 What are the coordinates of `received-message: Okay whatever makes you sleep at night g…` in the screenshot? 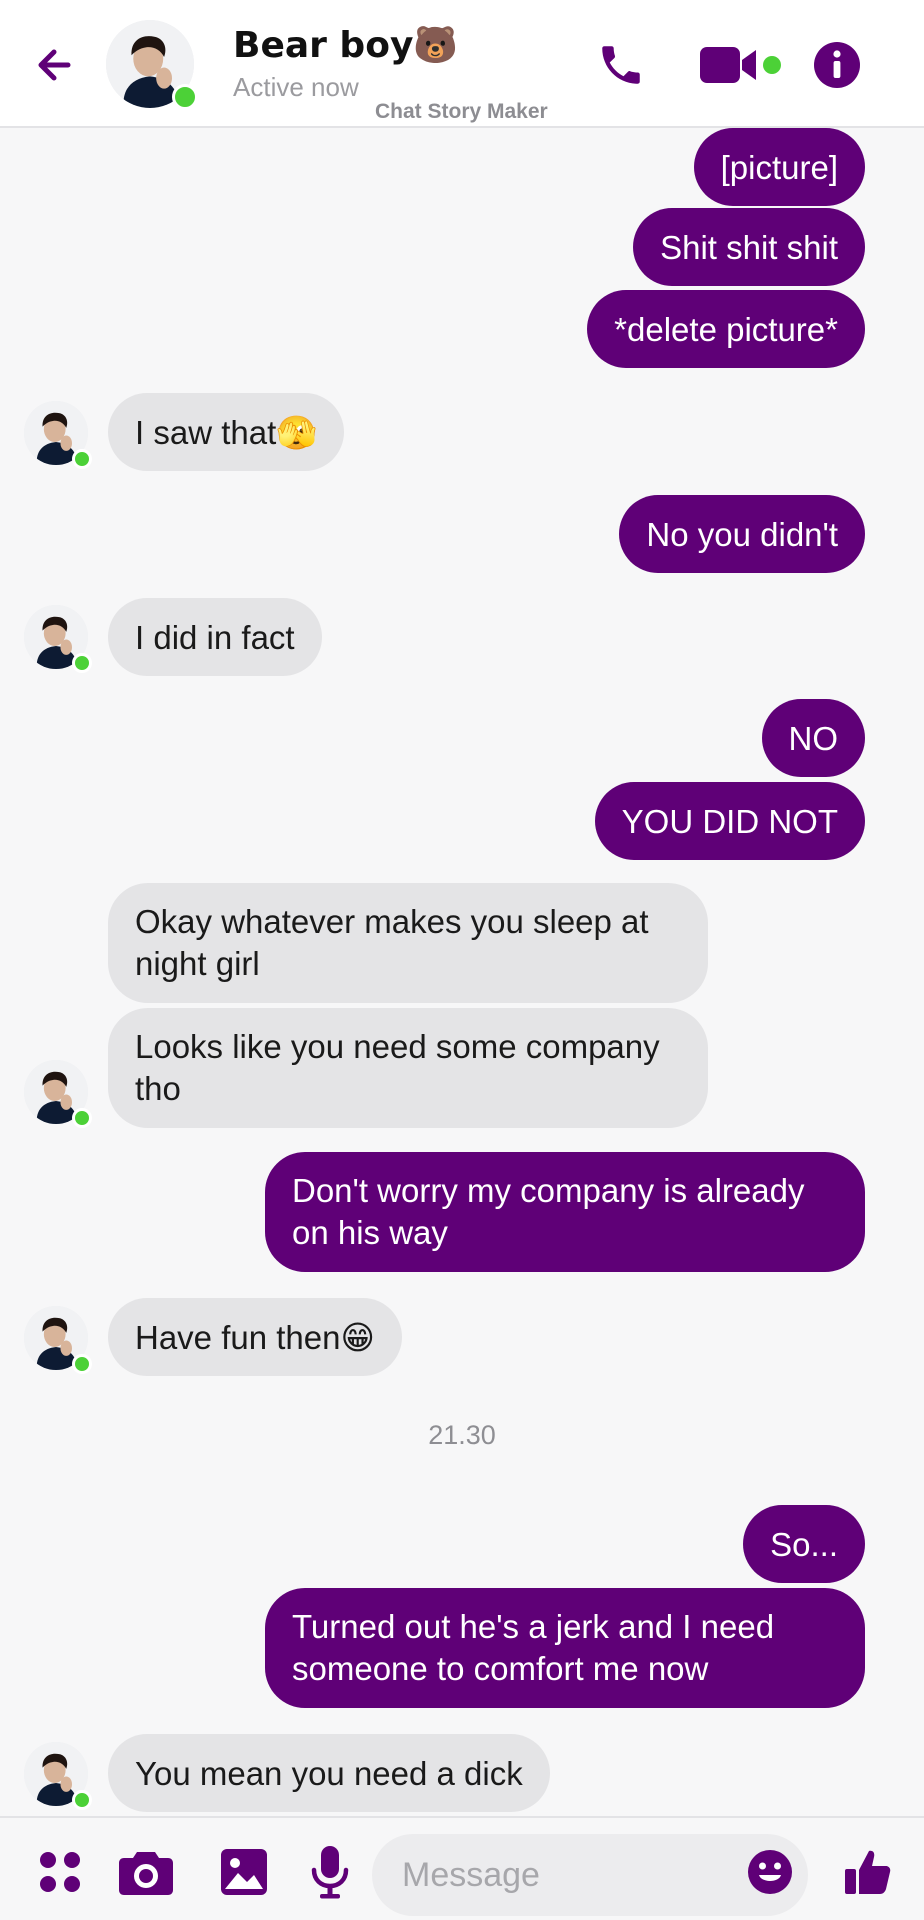 It's located at (408, 943).